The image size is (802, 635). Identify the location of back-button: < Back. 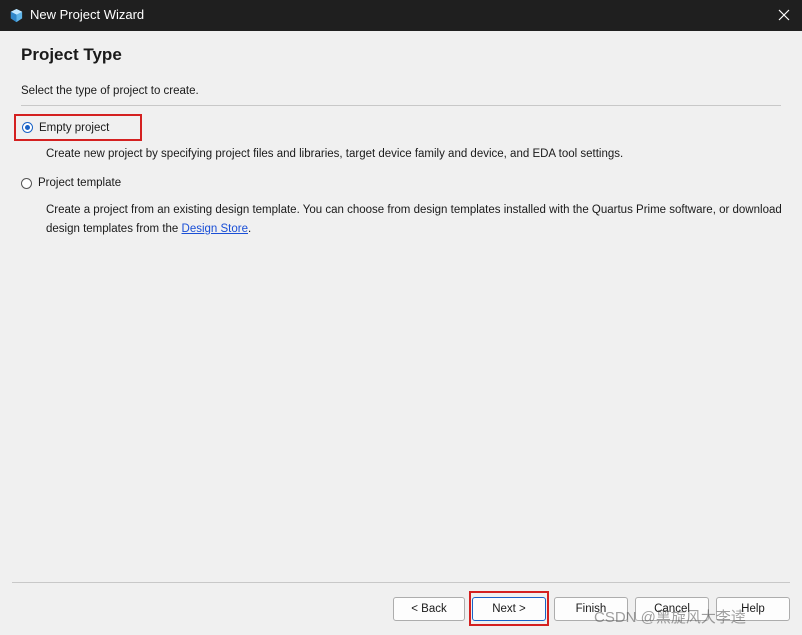
(429, 609).